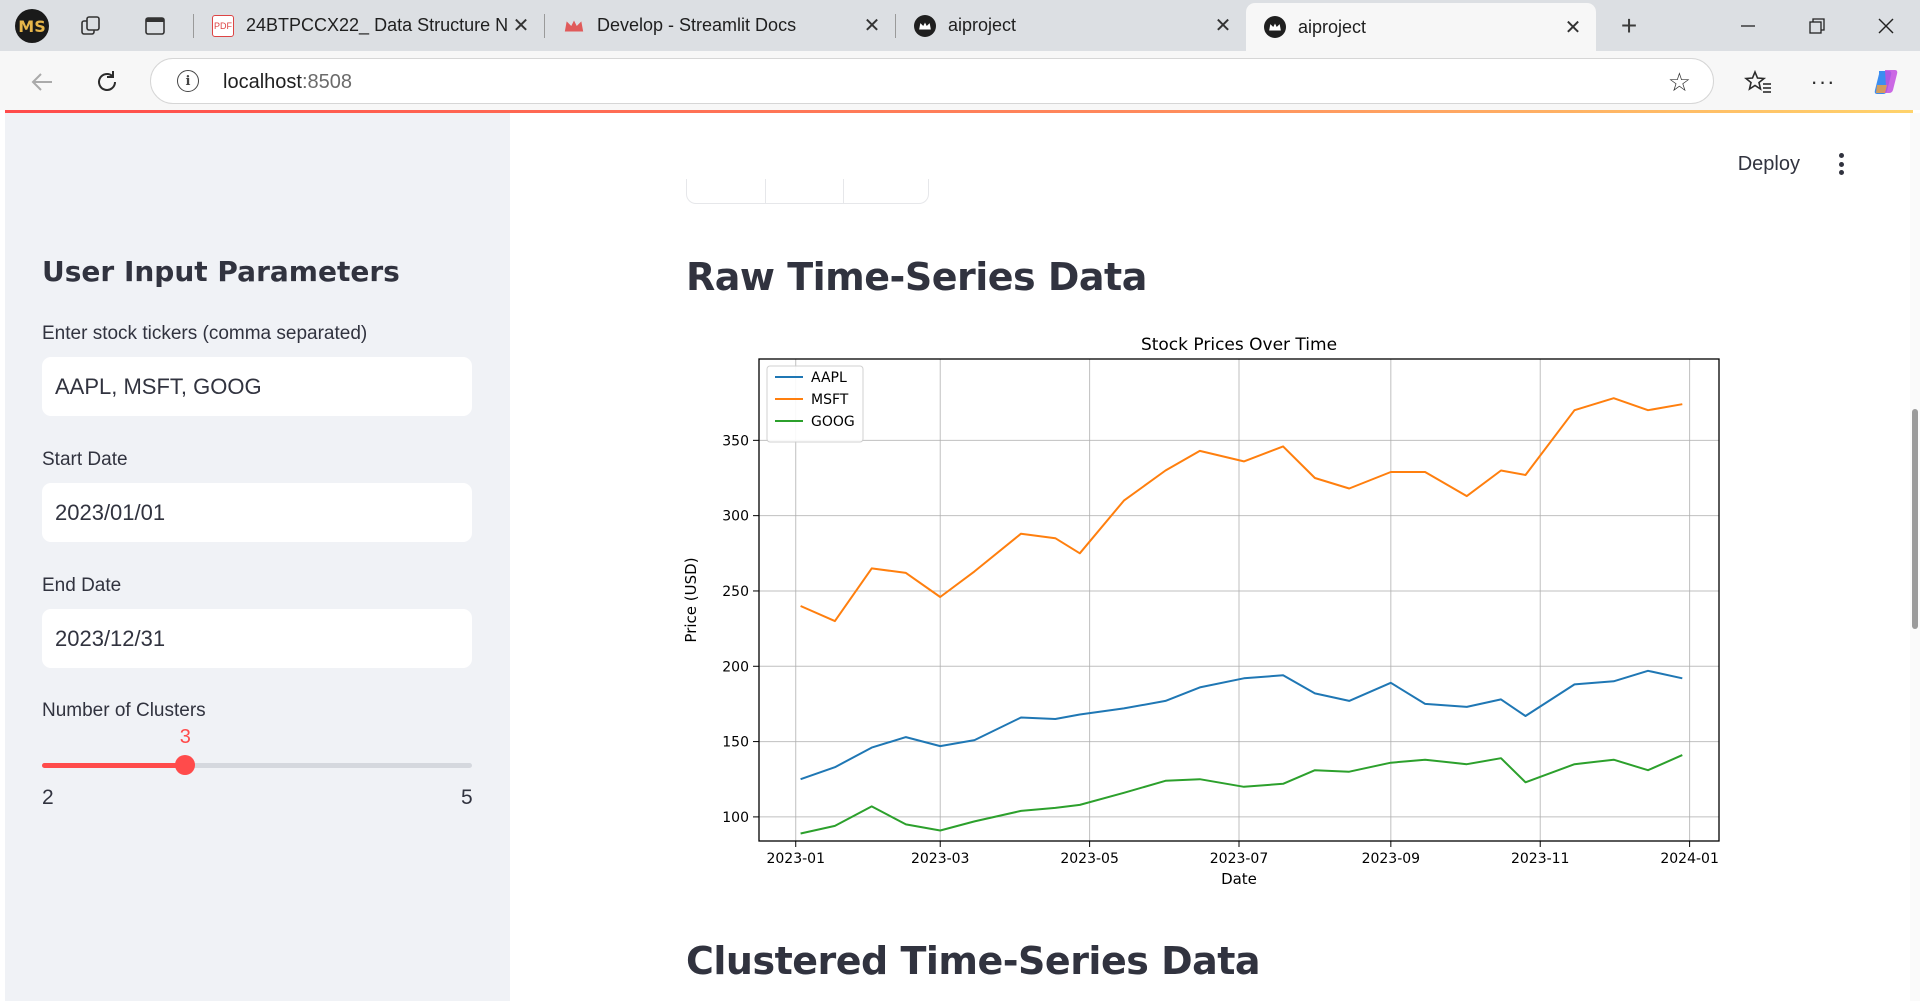  What do you see at coordinates (916, 277) in the screenshot?
I see `raw-data-heading: Raw Time-Series Data` at bounding box center [916, 277].